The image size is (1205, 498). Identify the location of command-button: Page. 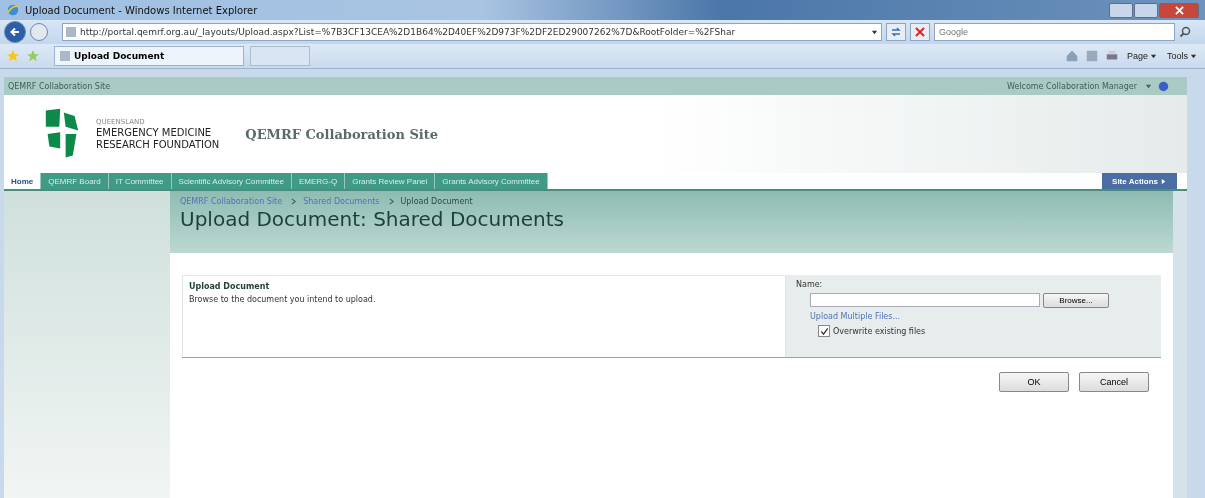
(1141, 56).